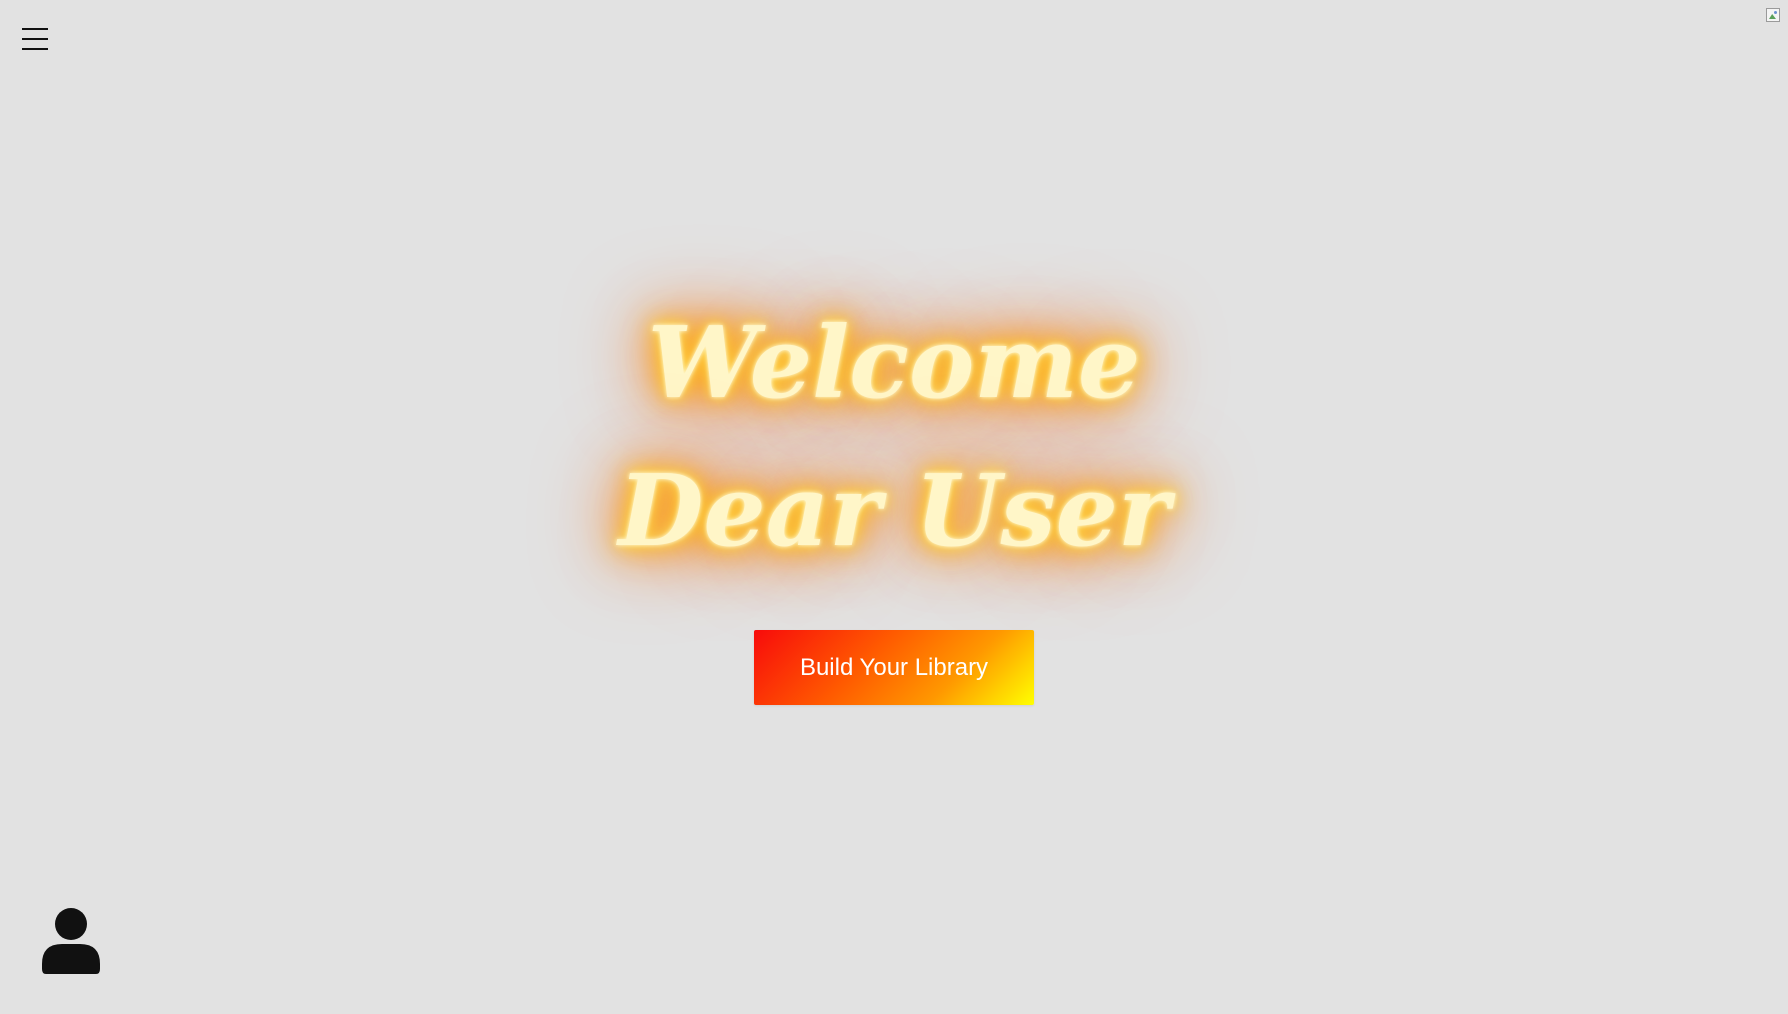 This screenshot has height=1014, width=1788. What do you see at coordinates (71, 941) in the screenshot?
I see `user-profile-icon` at bounding box center [71, 941].